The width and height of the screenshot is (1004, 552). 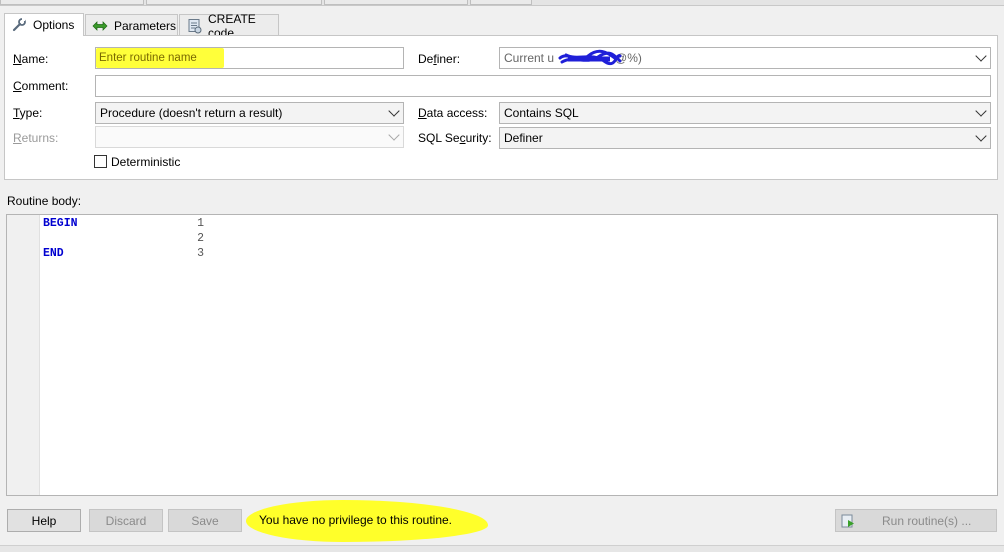 What do you see at coordinates (44, 201) in the screenshot?
I see `routine-body-label: Routine body:` at bounding box center [44, 201].